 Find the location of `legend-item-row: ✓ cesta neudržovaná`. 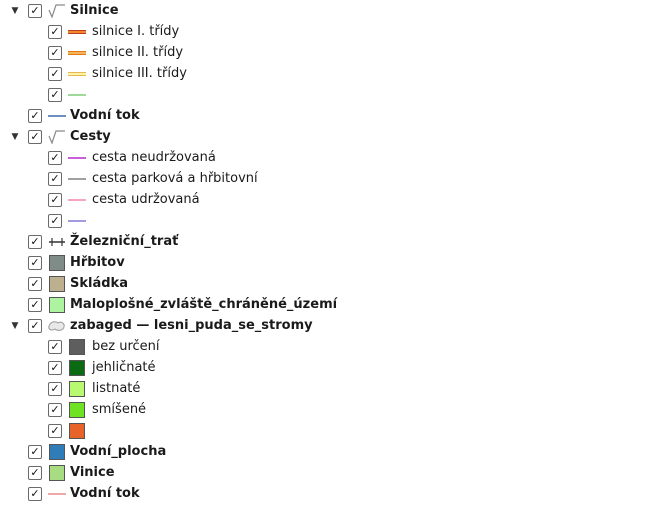

legend-item-row: ✓ cesta neudržovaná is located at coordinates (323, 157).